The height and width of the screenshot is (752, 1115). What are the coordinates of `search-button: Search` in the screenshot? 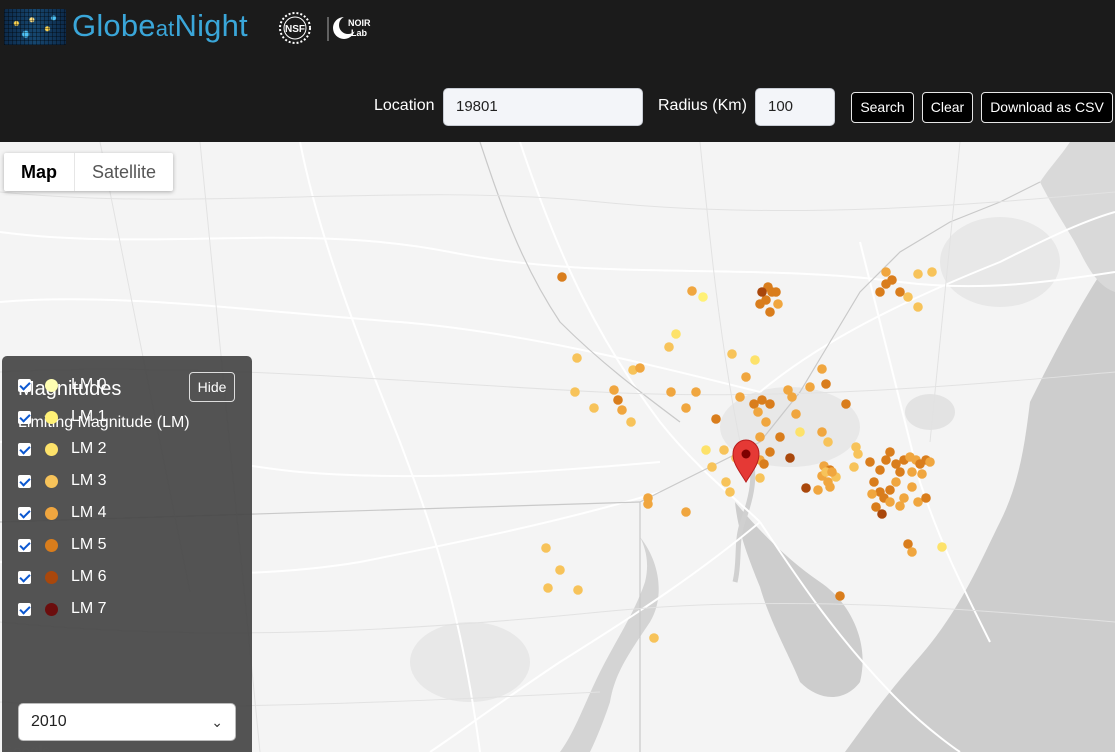 It's located at (882, 107).